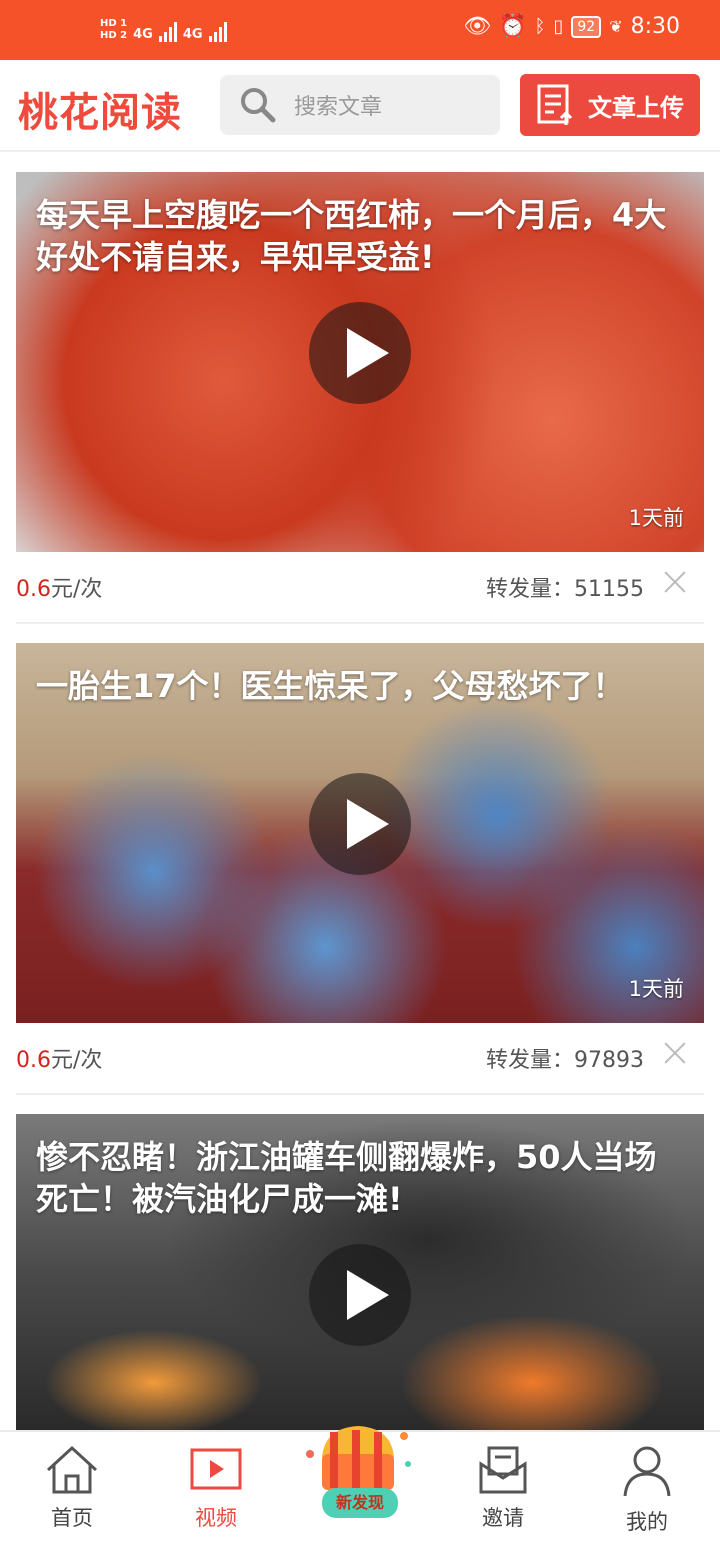 Image resolution: width=720 pixels, height=1542 pixels. Describe the element at coordinates (330, 686) in the screenshot. I see `video-title: 一胎生17个！医生惊呆了，父母愁坏了！` at that location.